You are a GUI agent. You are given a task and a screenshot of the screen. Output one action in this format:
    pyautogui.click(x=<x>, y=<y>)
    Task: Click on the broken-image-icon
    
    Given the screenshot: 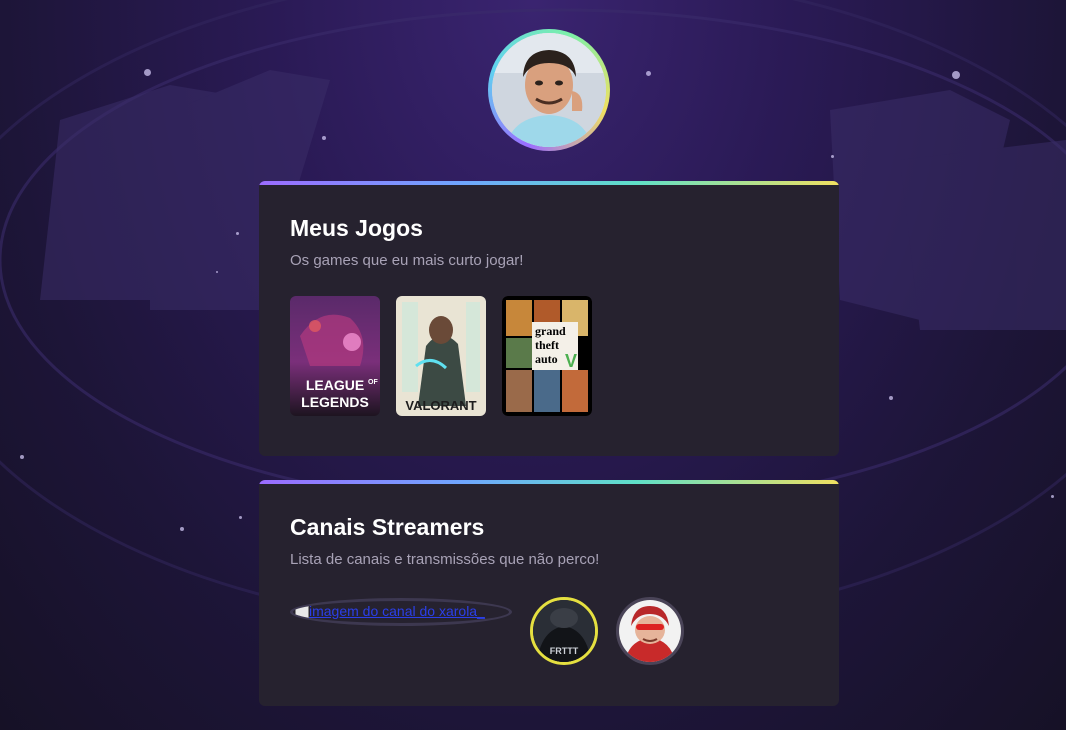 What is the action you would take?
    pyautogui.click(x=302, y=611)
    